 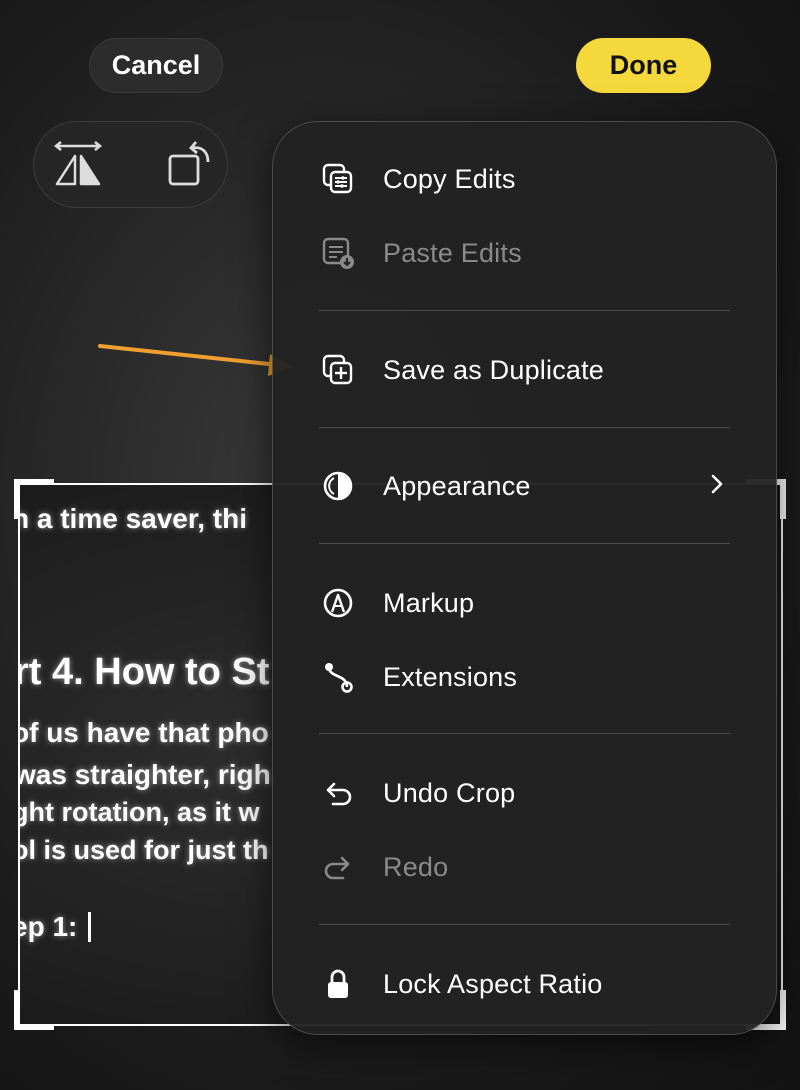 I want to click on menu-item-label: Extensions, so click(x=450, y=676).